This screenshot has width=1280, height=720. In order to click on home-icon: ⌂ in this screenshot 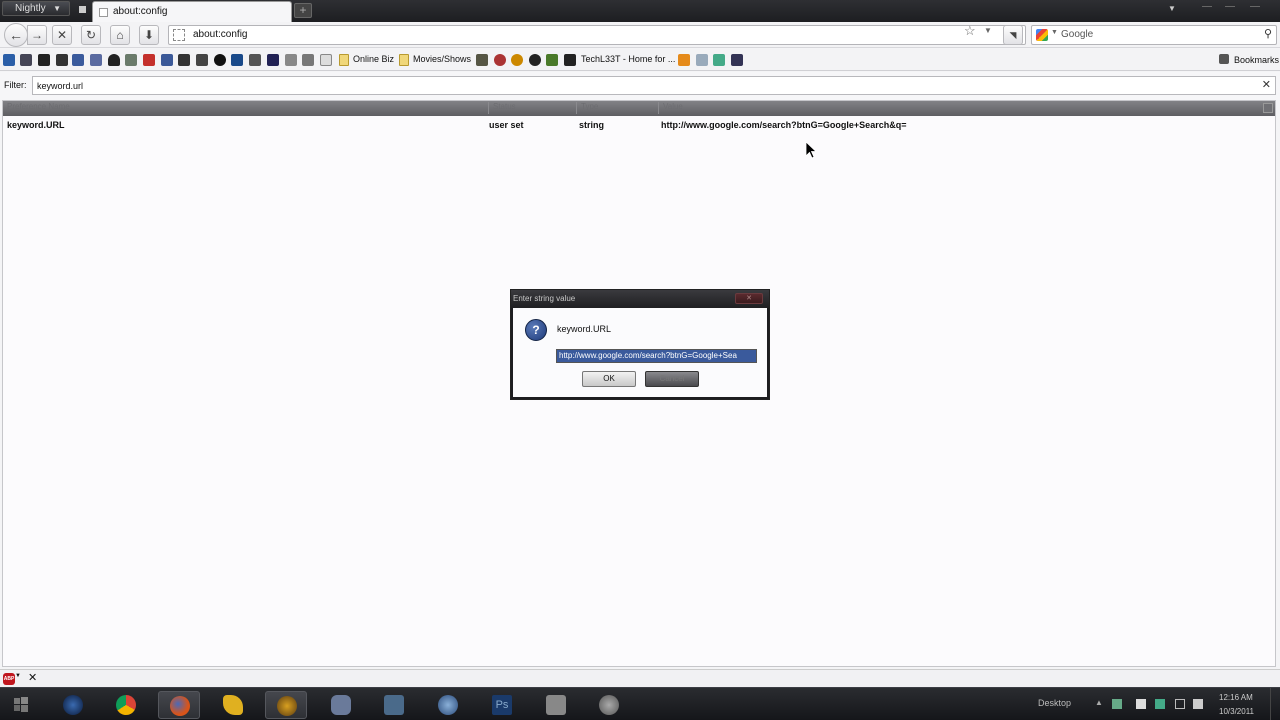, I will do `click(120, 35)`.